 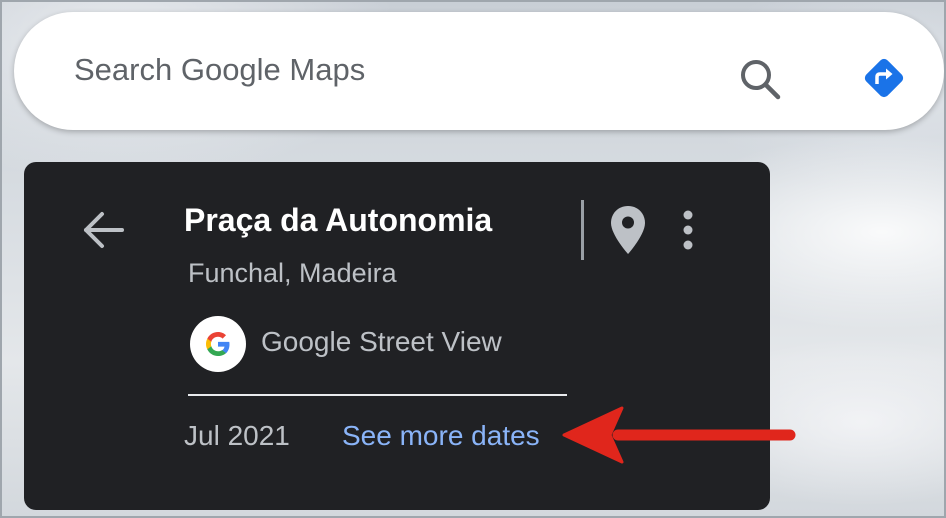 What do you see at coordinates (104, 230) in the screenshot?
I see `arrow-back-icon` at bounding box center [104, 230].